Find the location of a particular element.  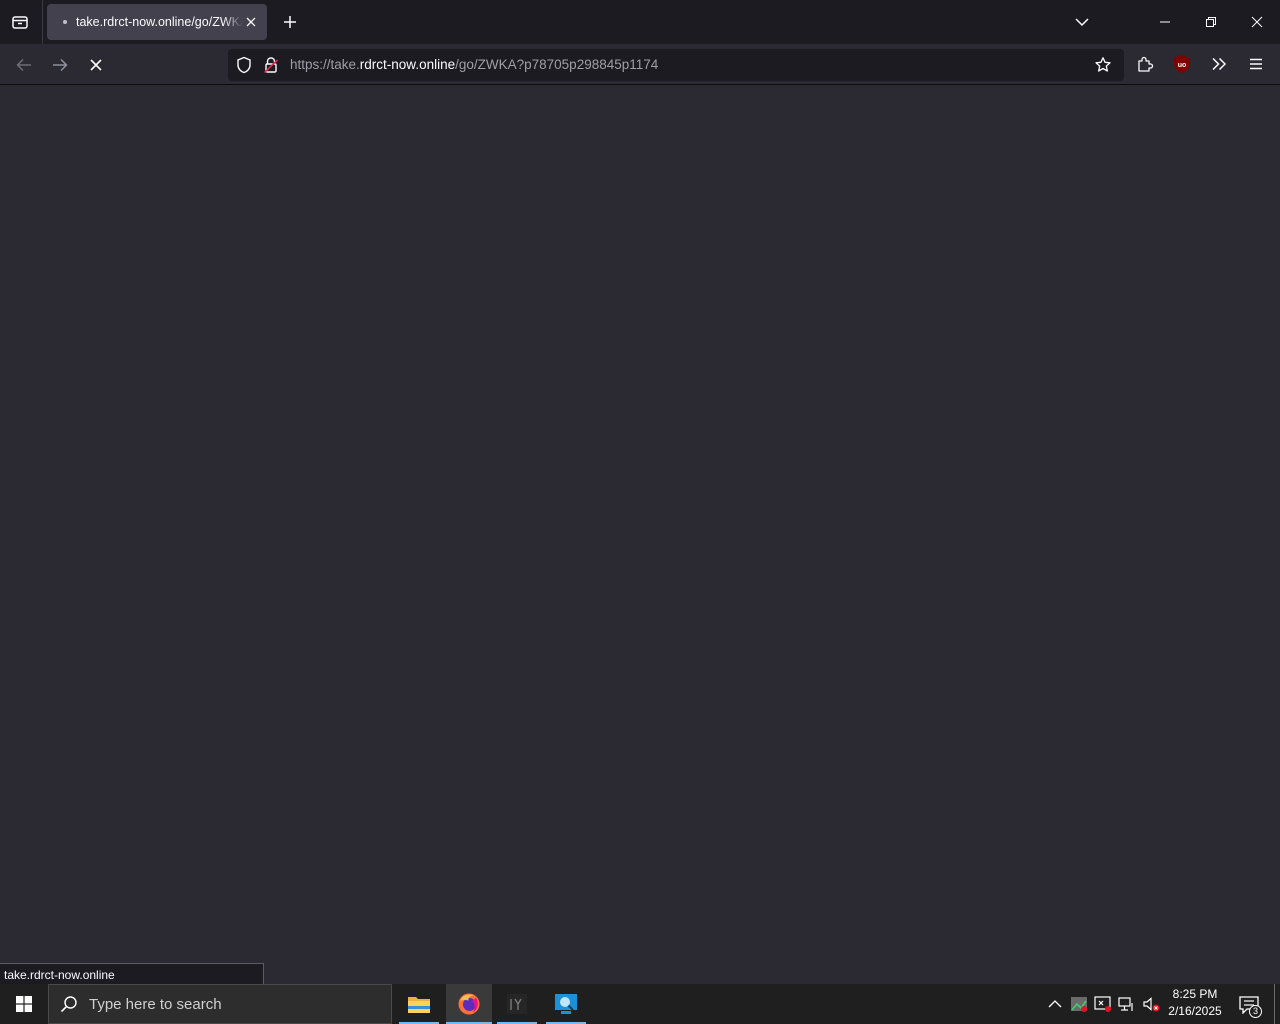

back-button is located at coordinates (24, 65).